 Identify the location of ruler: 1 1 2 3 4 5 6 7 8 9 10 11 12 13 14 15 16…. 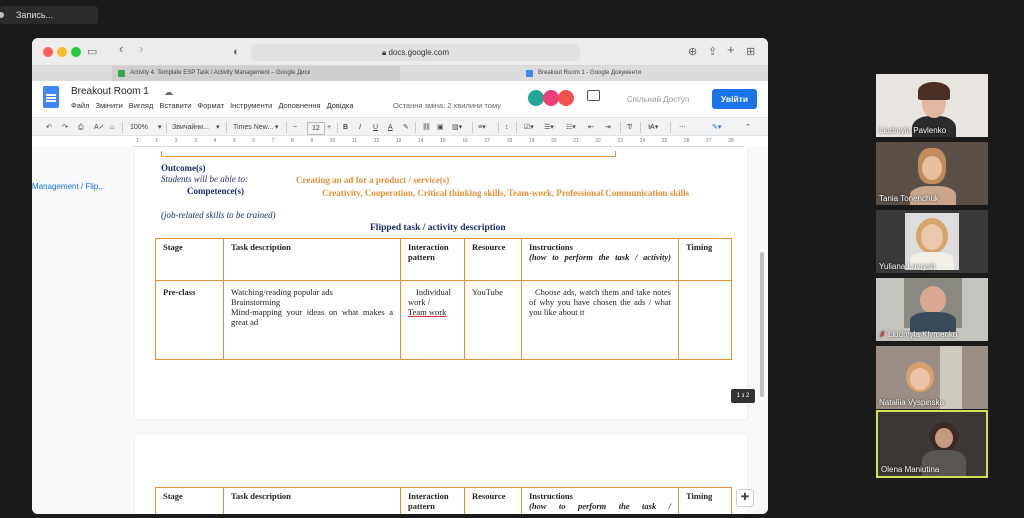
(438, 141).